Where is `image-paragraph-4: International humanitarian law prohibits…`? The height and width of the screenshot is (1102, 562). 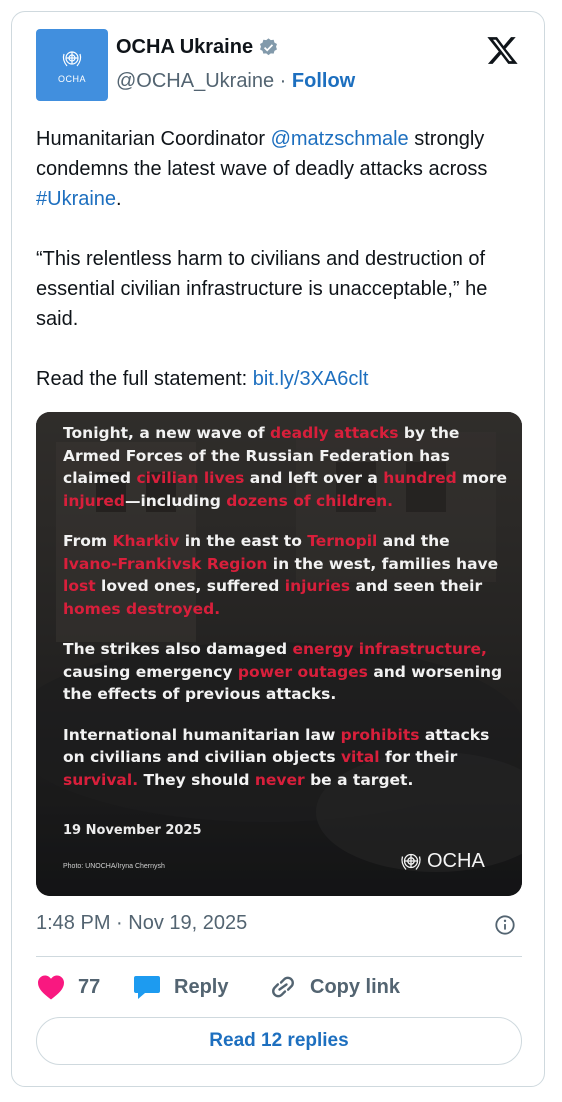
image-paragraph-4: International humanitarian law prohibits… is located at coordinates (276, 757).